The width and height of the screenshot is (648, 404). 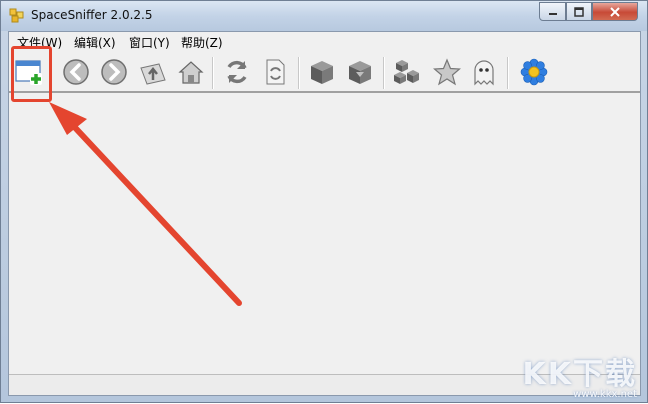 What do you see at coordinates (534, 72) in the screenshot?
I see `flower-icon` at bounding box center [534, 72].